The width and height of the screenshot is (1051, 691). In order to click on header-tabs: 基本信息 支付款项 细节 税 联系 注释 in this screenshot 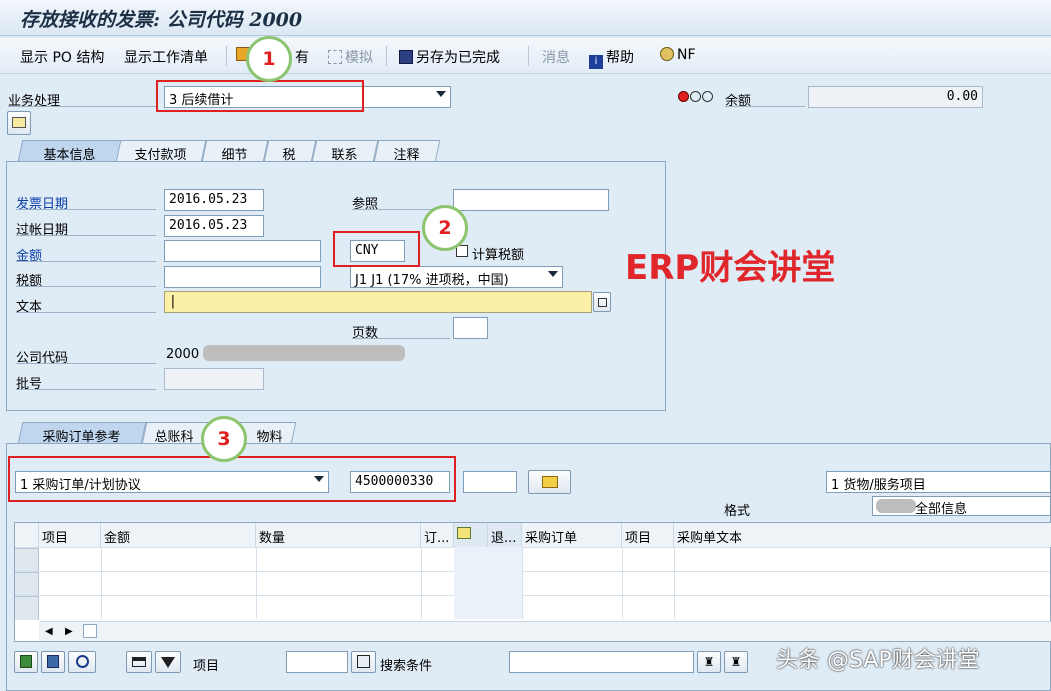, I will do `click(316, 151)`.